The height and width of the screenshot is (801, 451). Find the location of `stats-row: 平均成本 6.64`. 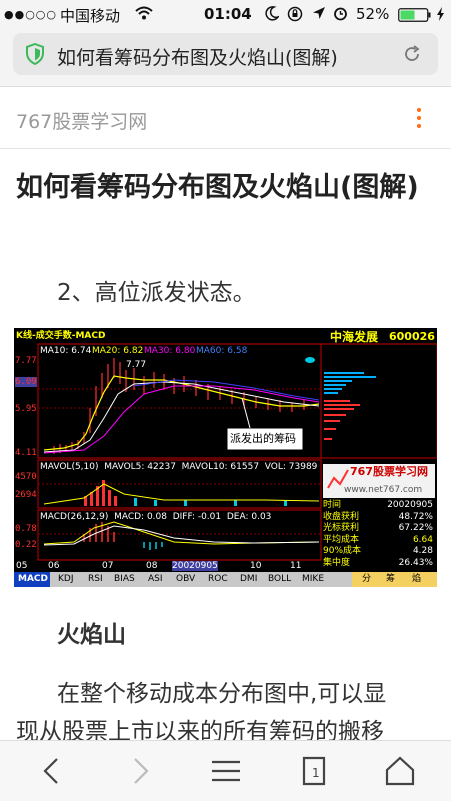

stats-row: 平均成本 6.64 is located at coordinates (379, 541).